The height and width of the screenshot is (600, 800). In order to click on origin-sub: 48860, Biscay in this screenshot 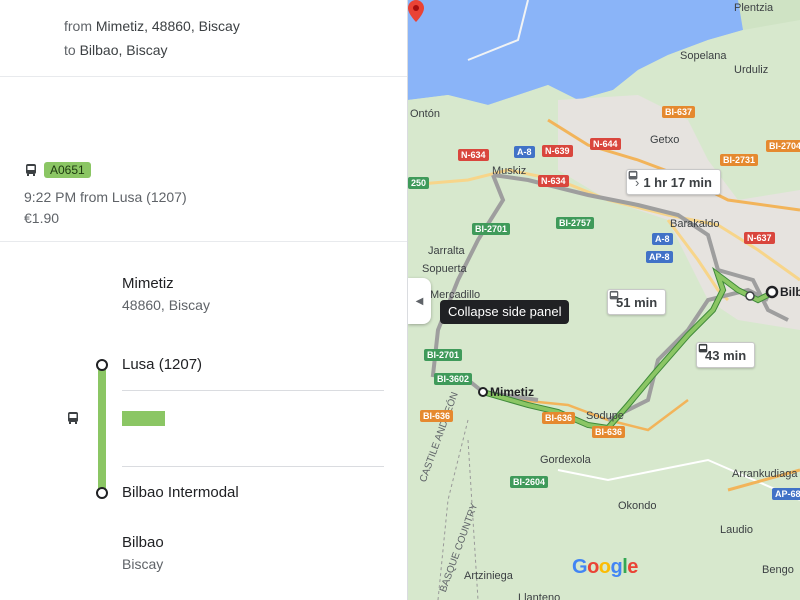, I will do `click(166, 305)`.